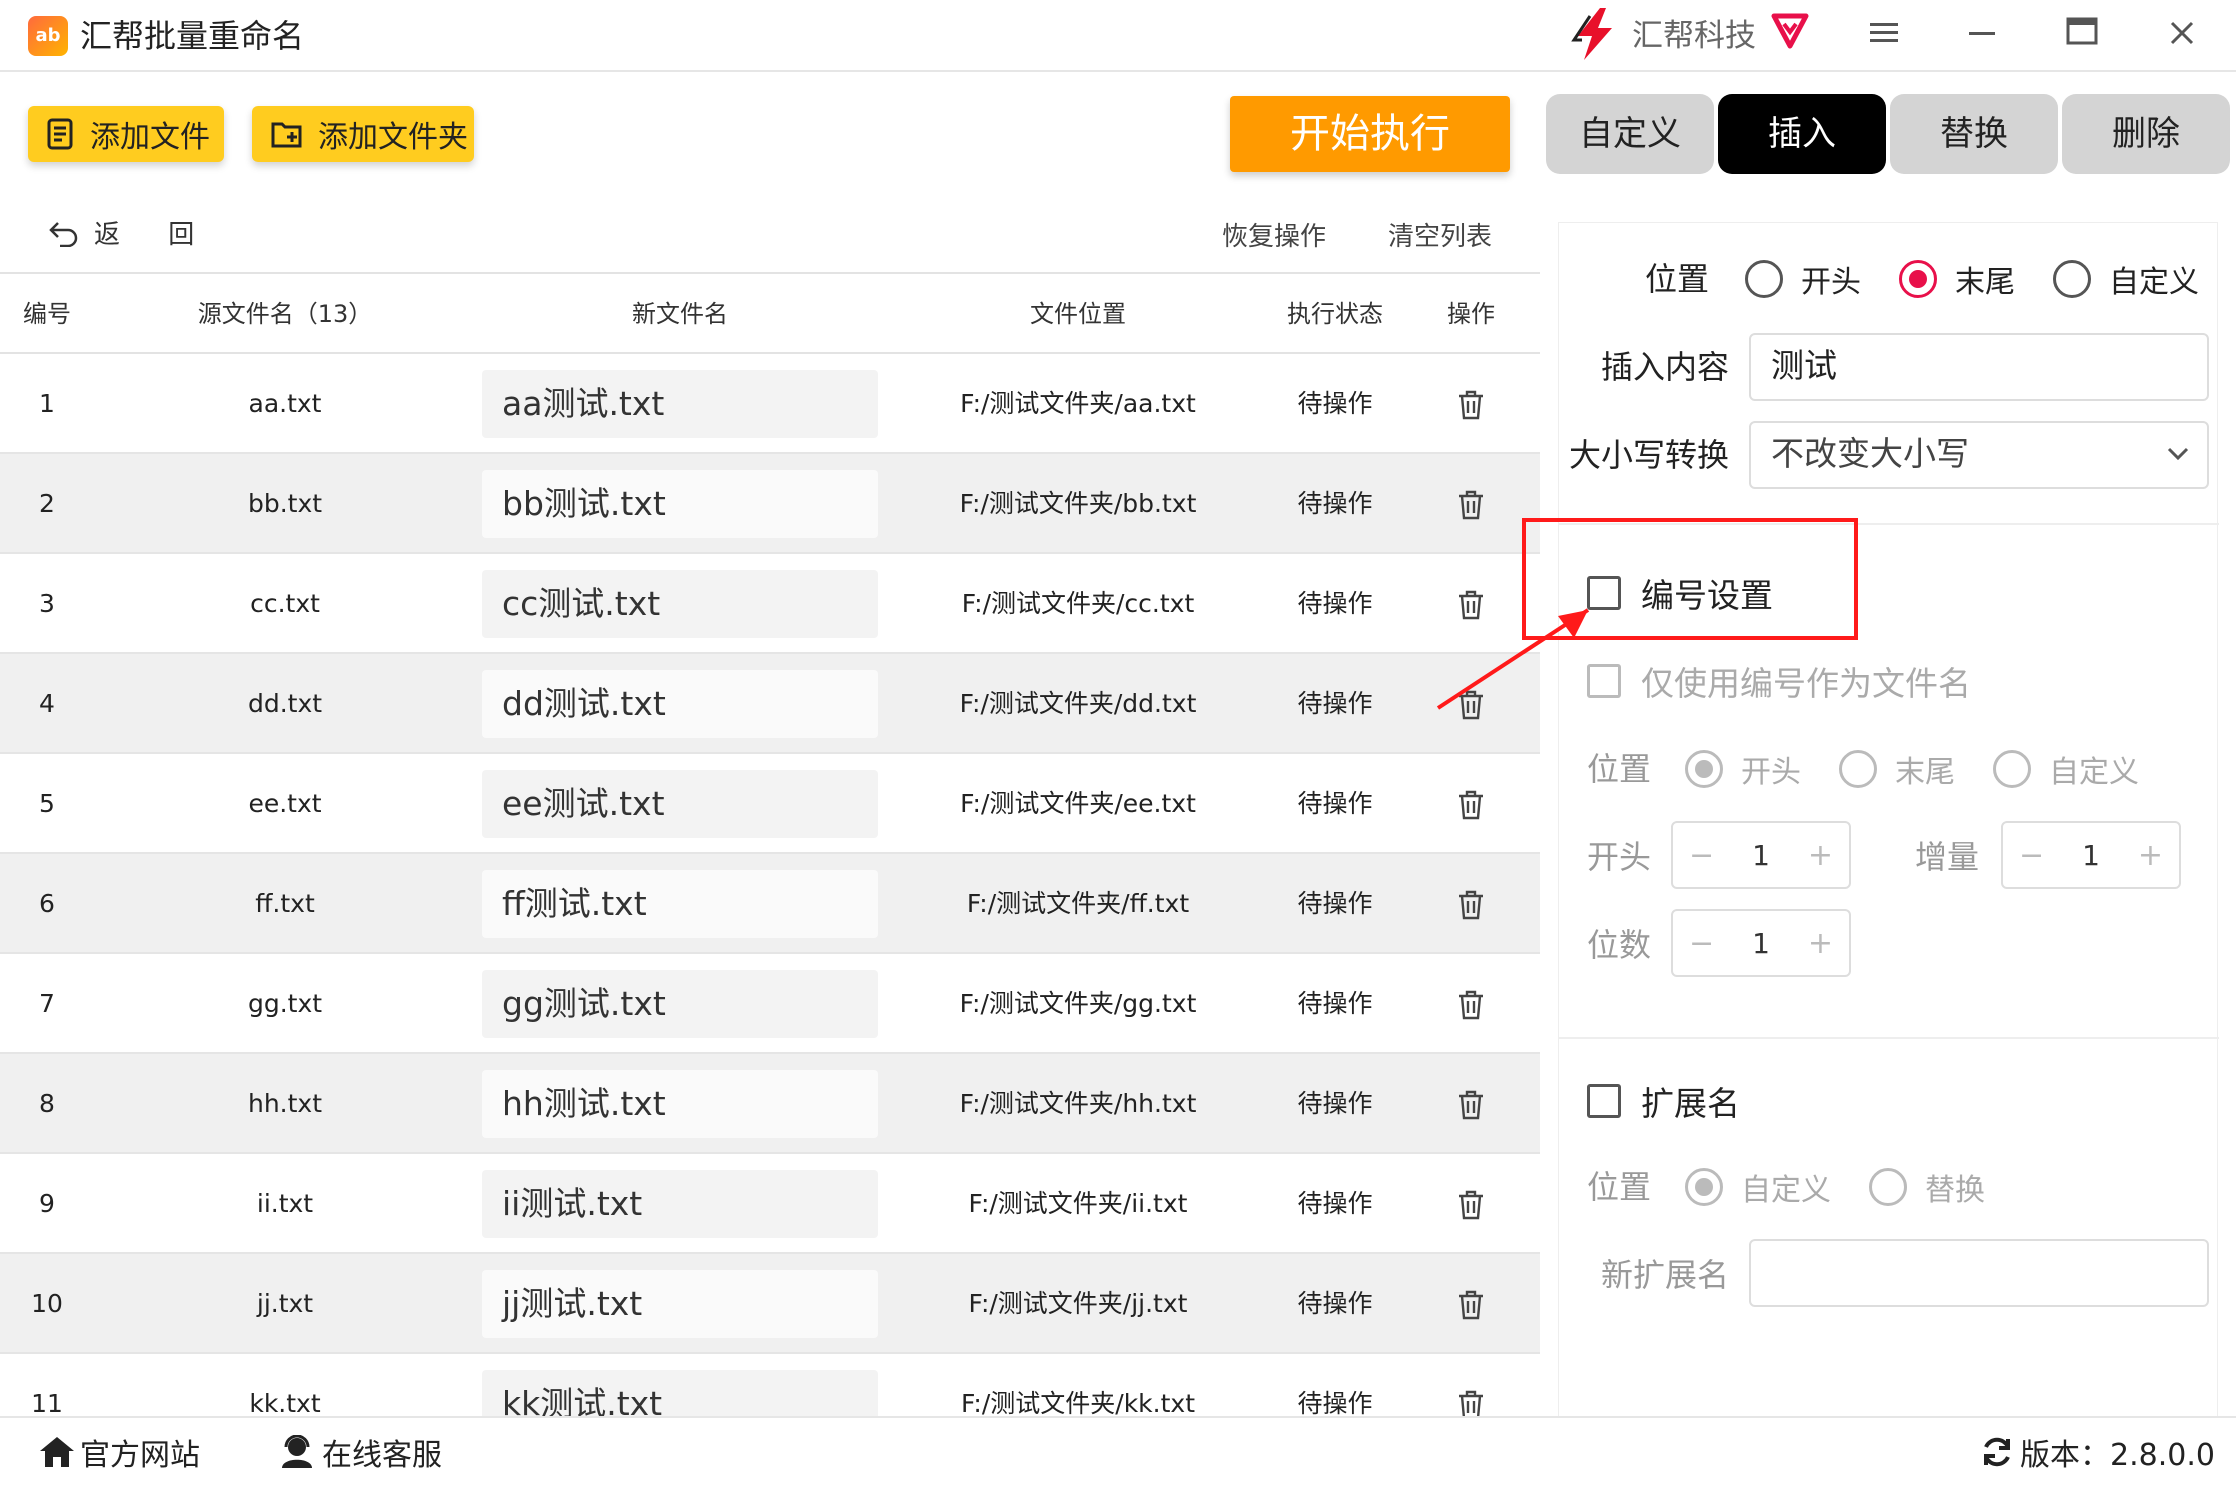  What do you see at coordinates (285, 603) in the screenshot?
I see `row-source-name: cc.txt` at bounding box center [285, 603].